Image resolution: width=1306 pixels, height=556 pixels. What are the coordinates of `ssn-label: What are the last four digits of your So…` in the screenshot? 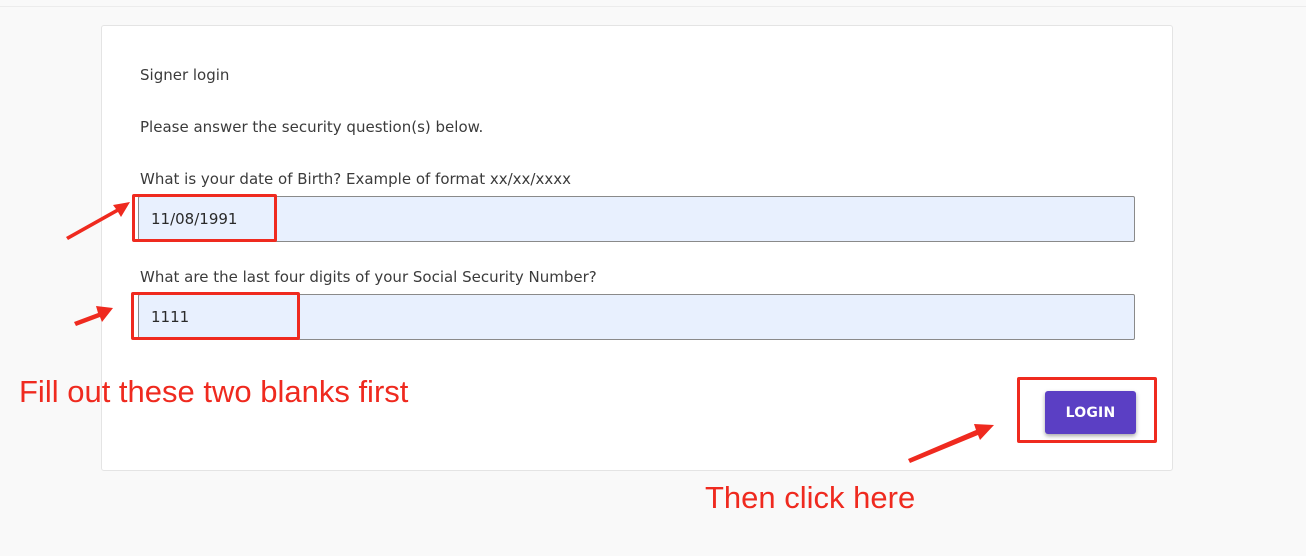 It's located at (368, 277).